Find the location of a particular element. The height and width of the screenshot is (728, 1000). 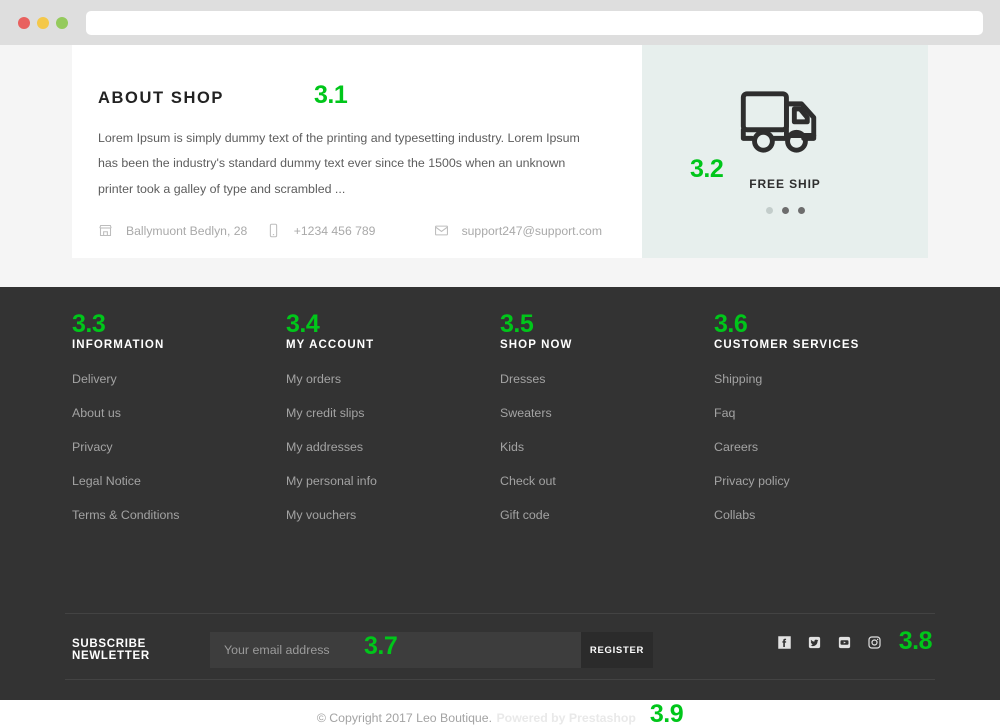

about-header: ABOUT SHOP 3.1 is located at coordinates (350, 95).